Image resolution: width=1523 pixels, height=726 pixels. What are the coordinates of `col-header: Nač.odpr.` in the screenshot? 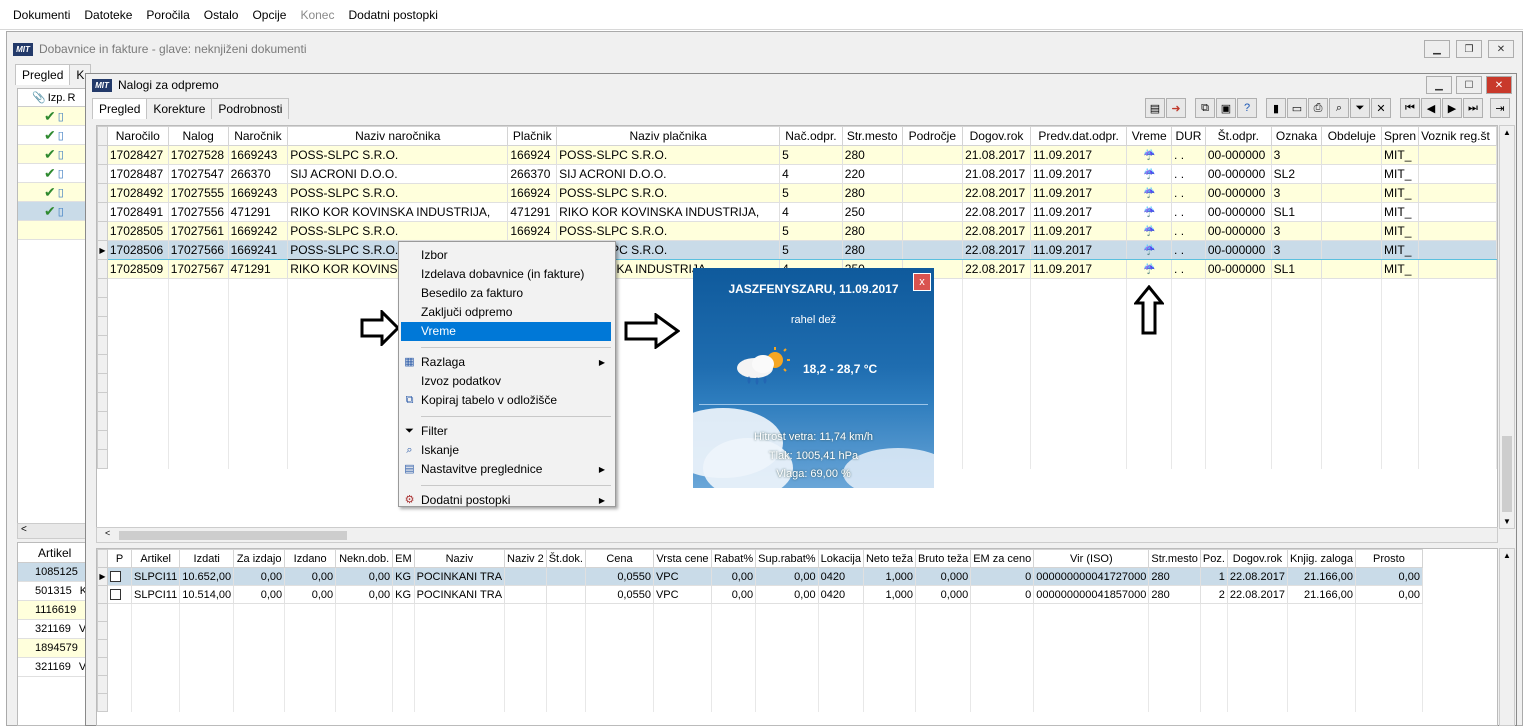 It's located at (811, 136).